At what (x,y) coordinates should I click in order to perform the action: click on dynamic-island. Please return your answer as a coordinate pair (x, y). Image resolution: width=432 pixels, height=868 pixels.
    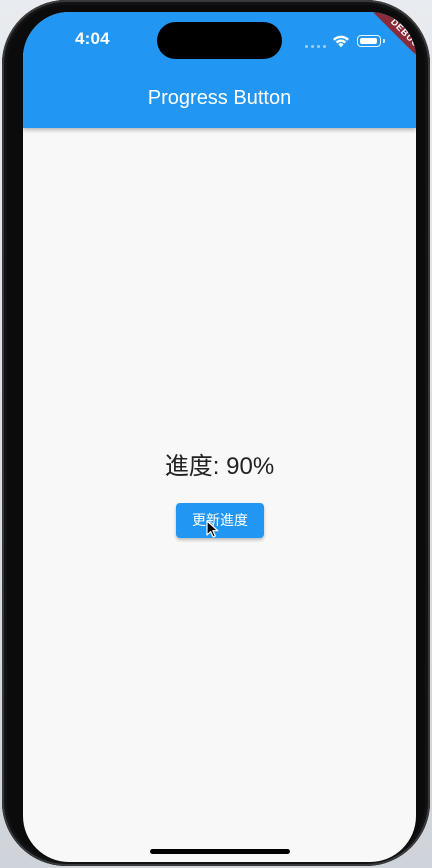
    Looking at the image, I should click on (219, 40).